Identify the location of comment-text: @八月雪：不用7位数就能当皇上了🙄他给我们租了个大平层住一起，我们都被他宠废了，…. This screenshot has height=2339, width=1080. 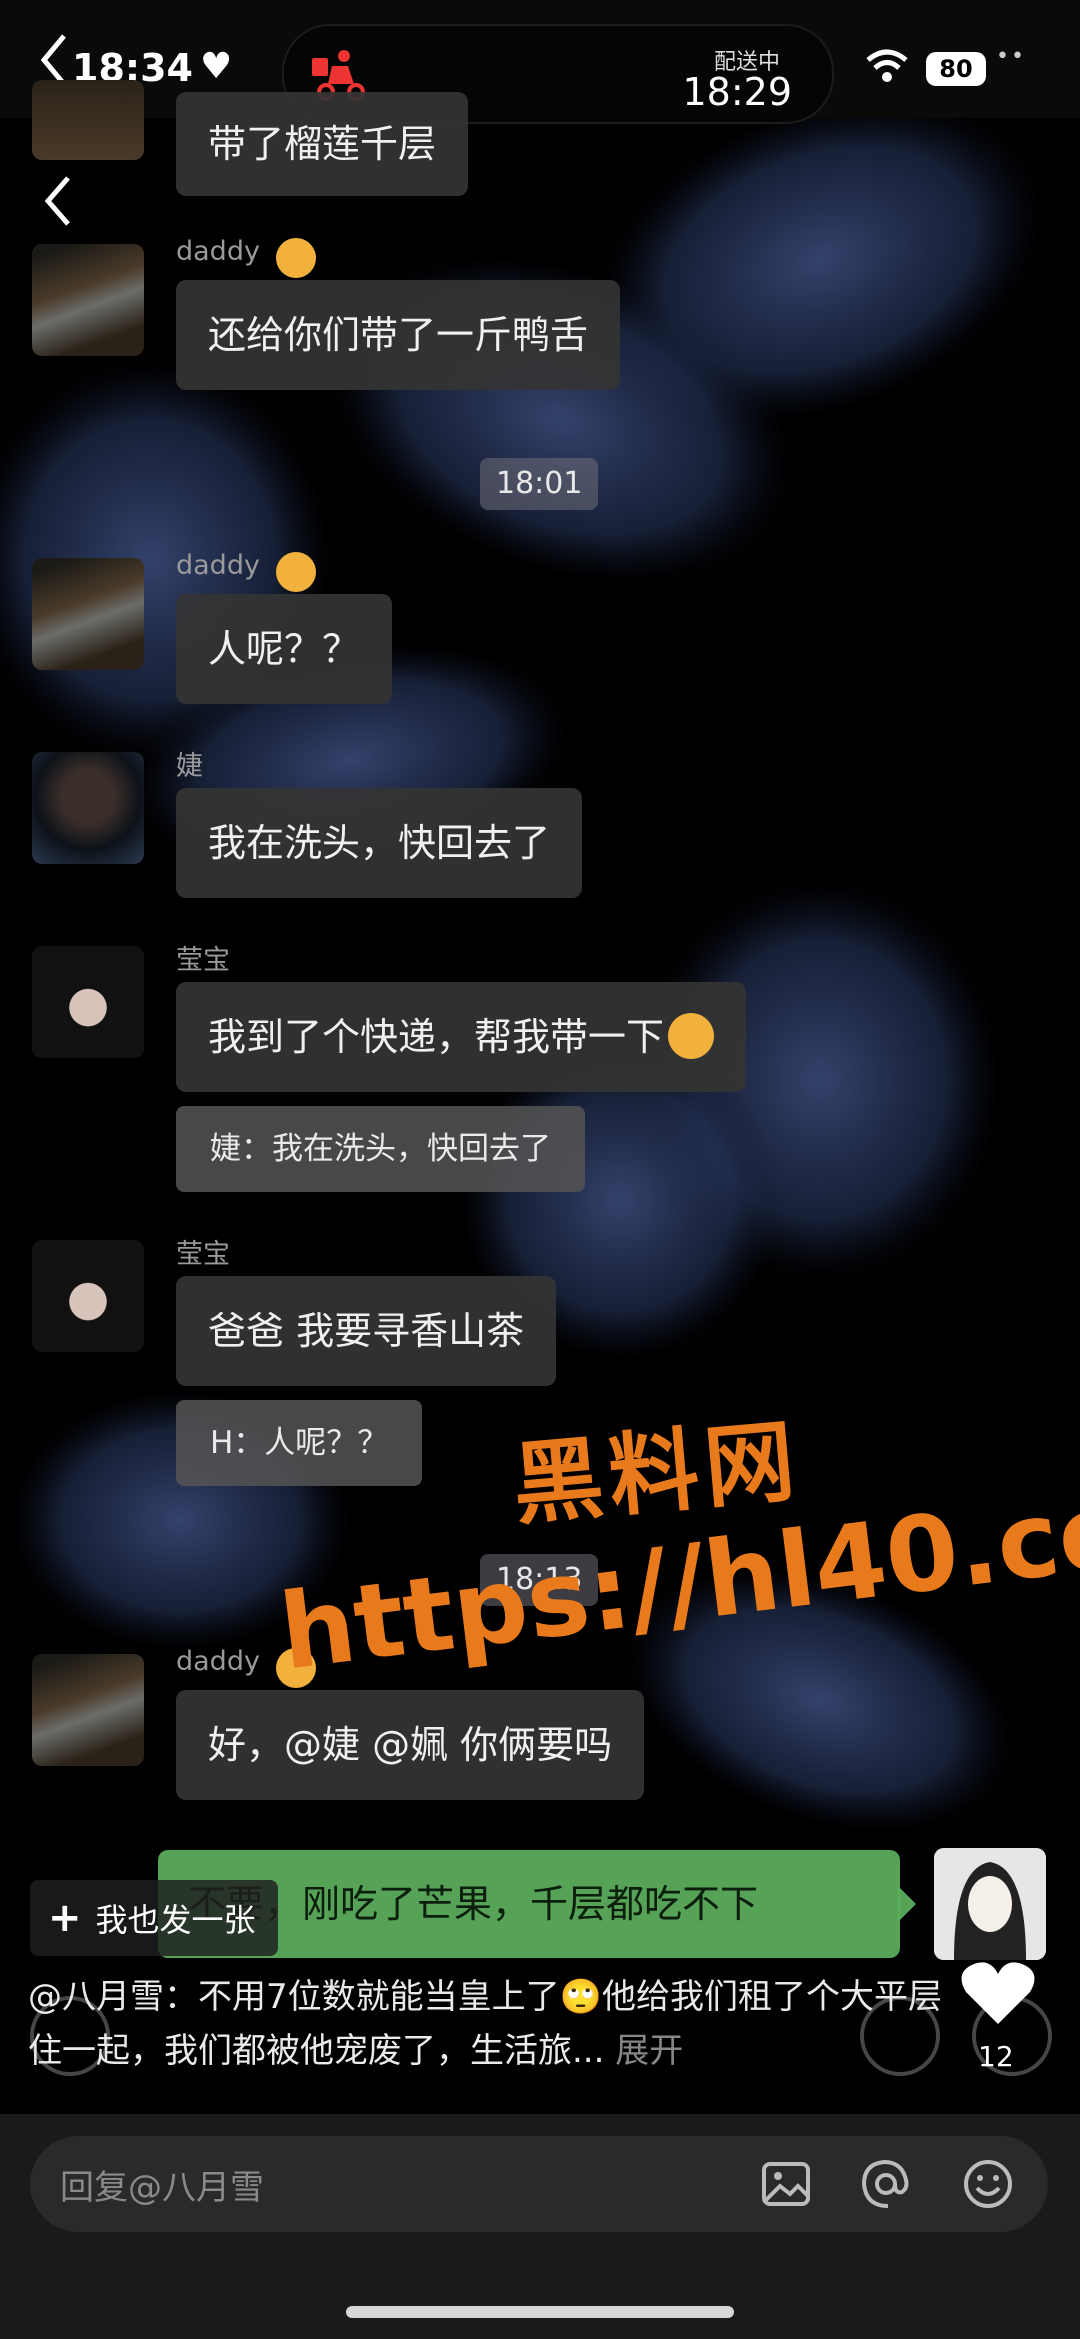
(488, 2024).